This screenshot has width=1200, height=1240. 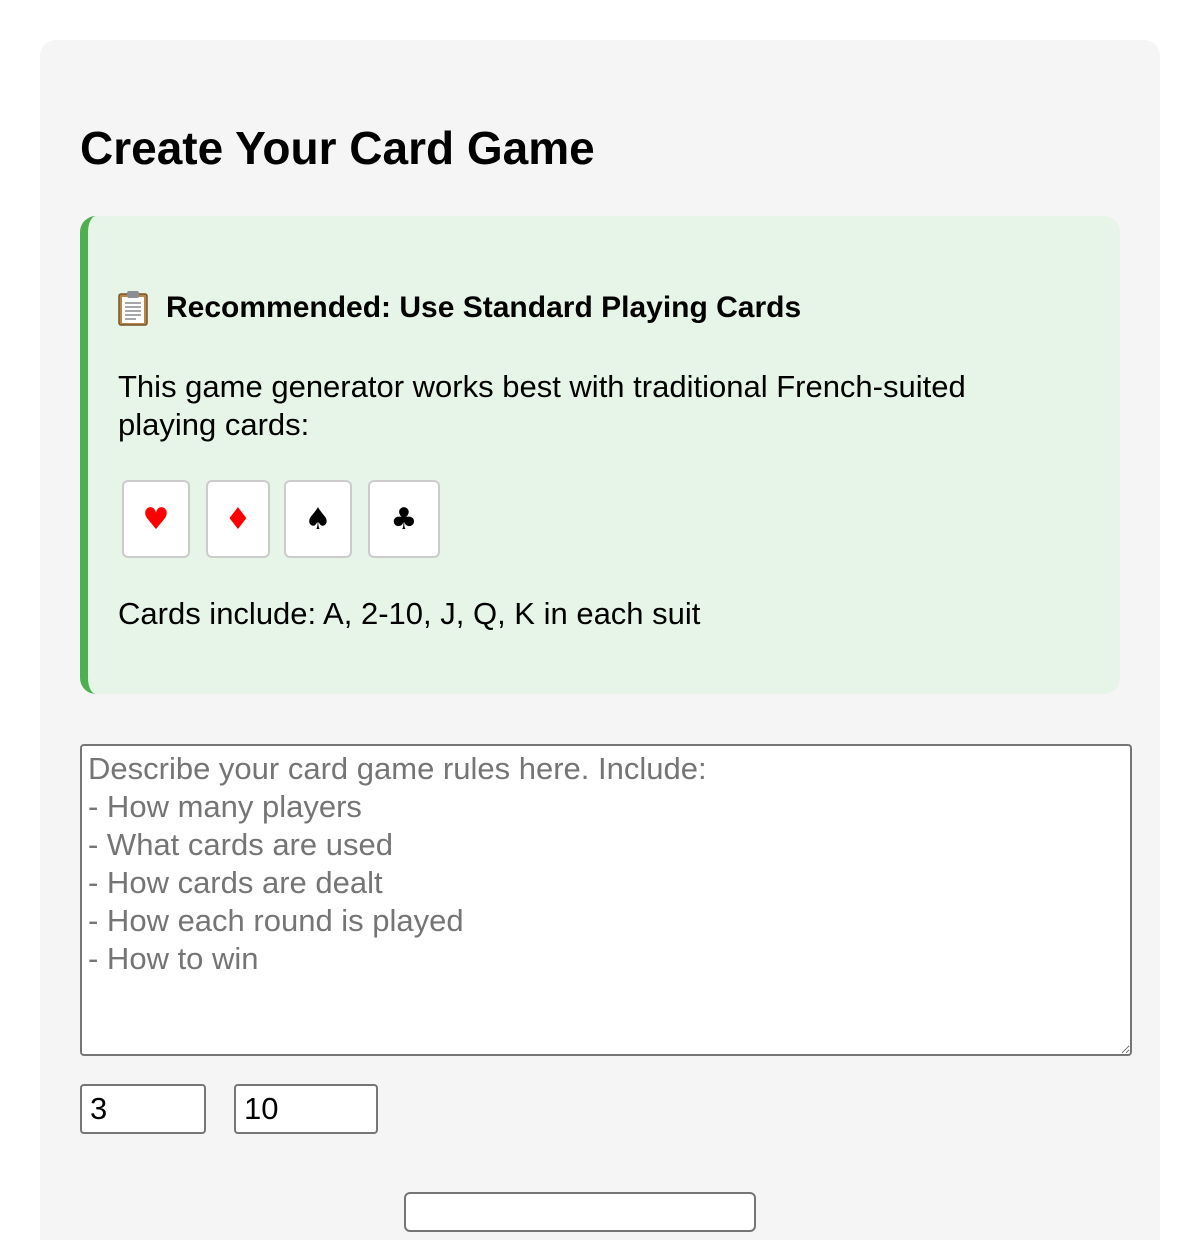 I want to click on hearts-icon: ♥, so click(x=156, y=519).